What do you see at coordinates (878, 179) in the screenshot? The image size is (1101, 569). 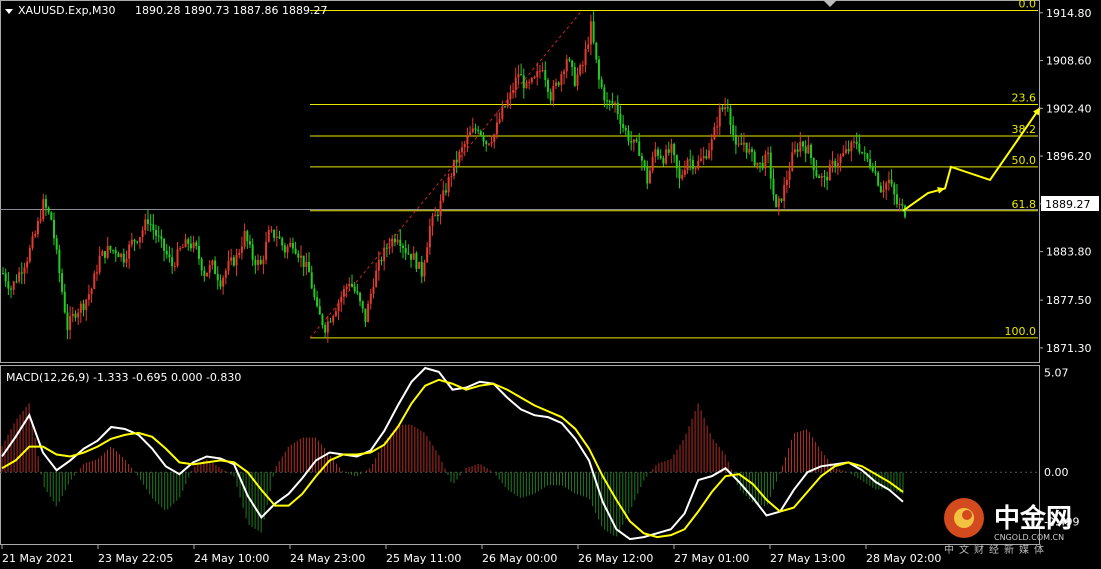 I see `candle` at bounding box center [878, 179].